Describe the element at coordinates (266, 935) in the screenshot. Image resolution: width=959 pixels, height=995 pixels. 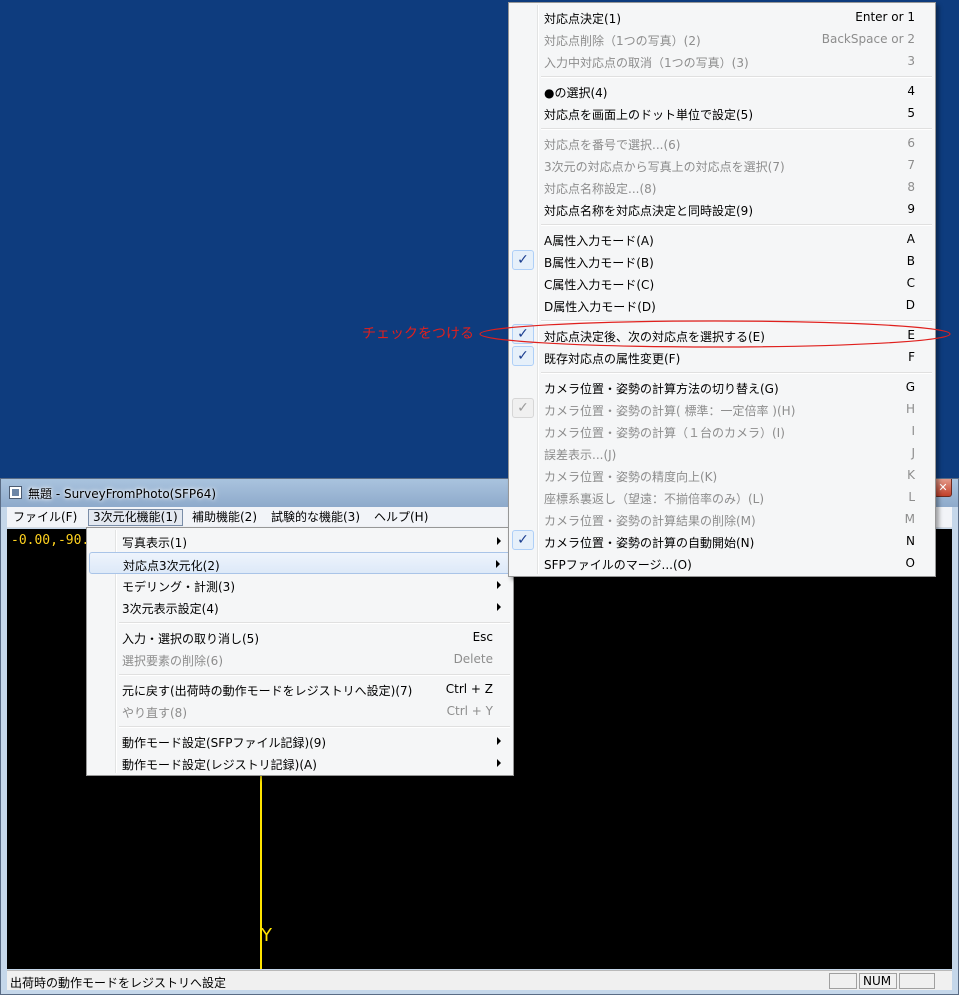
I see `y-axis-label: Y` at that location.